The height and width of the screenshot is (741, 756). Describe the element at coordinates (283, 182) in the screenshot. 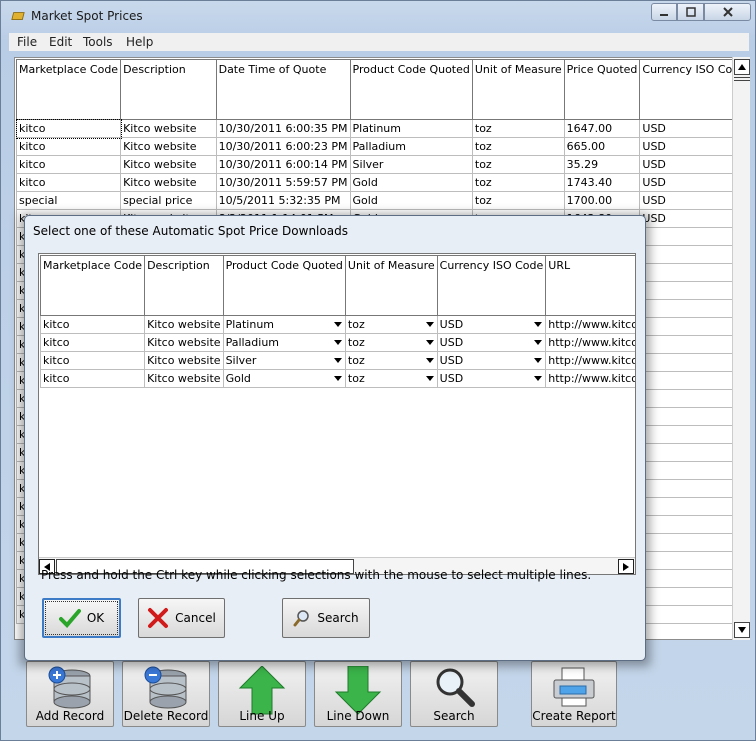

I see `table-cell: 10/30/2011 5:59:57 PM` at that location.